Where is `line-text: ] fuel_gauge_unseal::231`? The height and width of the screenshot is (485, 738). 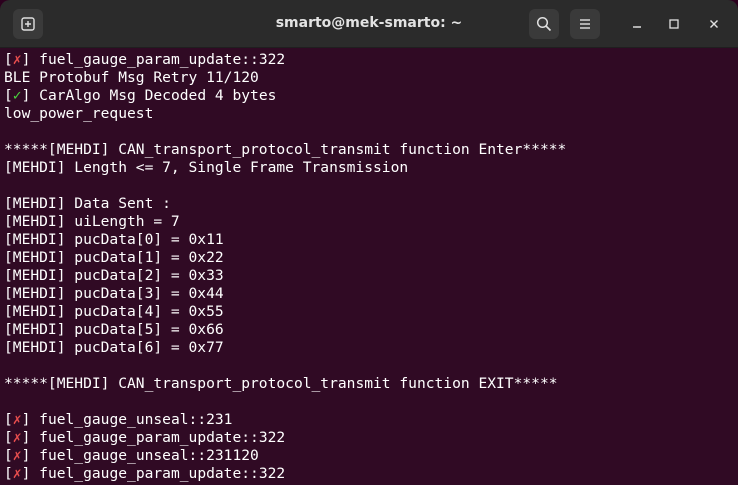
line-text: ] fuel_gauge_unseal::231 is located at coordinates (127, 419).